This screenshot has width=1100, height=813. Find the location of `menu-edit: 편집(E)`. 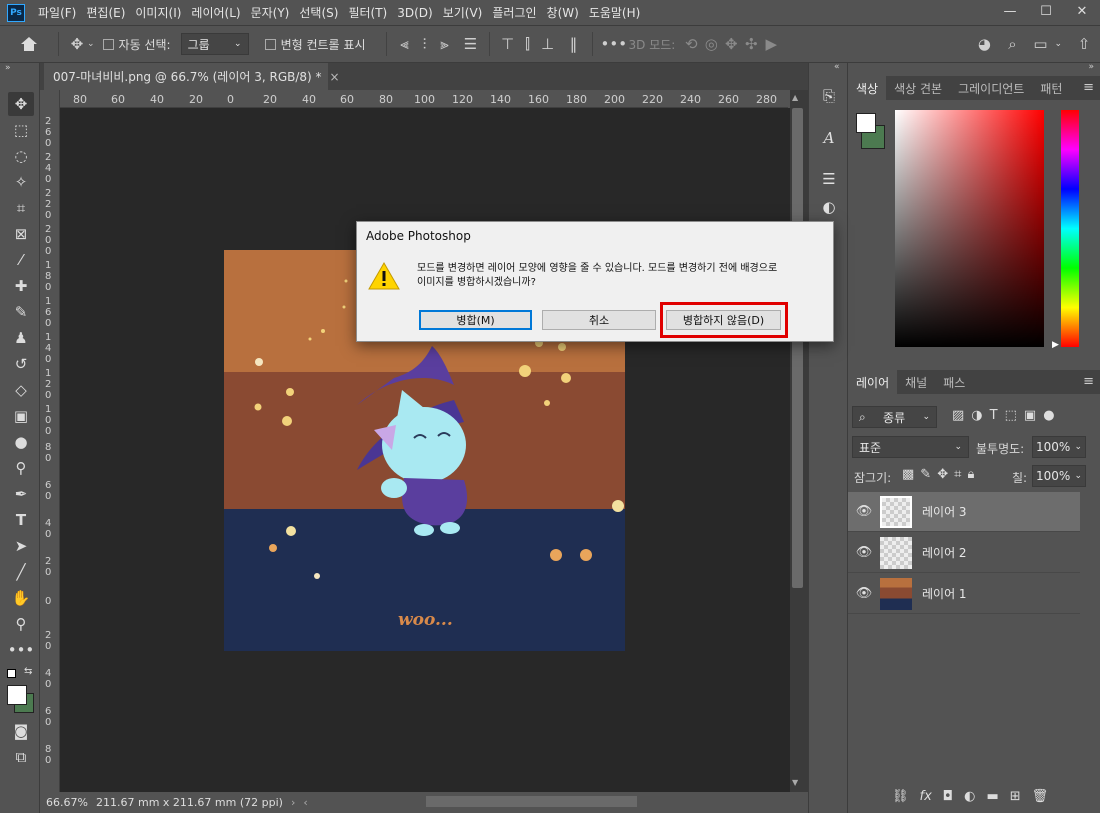

menu-edit: 편집(E) is located at coordinates (105, 12).